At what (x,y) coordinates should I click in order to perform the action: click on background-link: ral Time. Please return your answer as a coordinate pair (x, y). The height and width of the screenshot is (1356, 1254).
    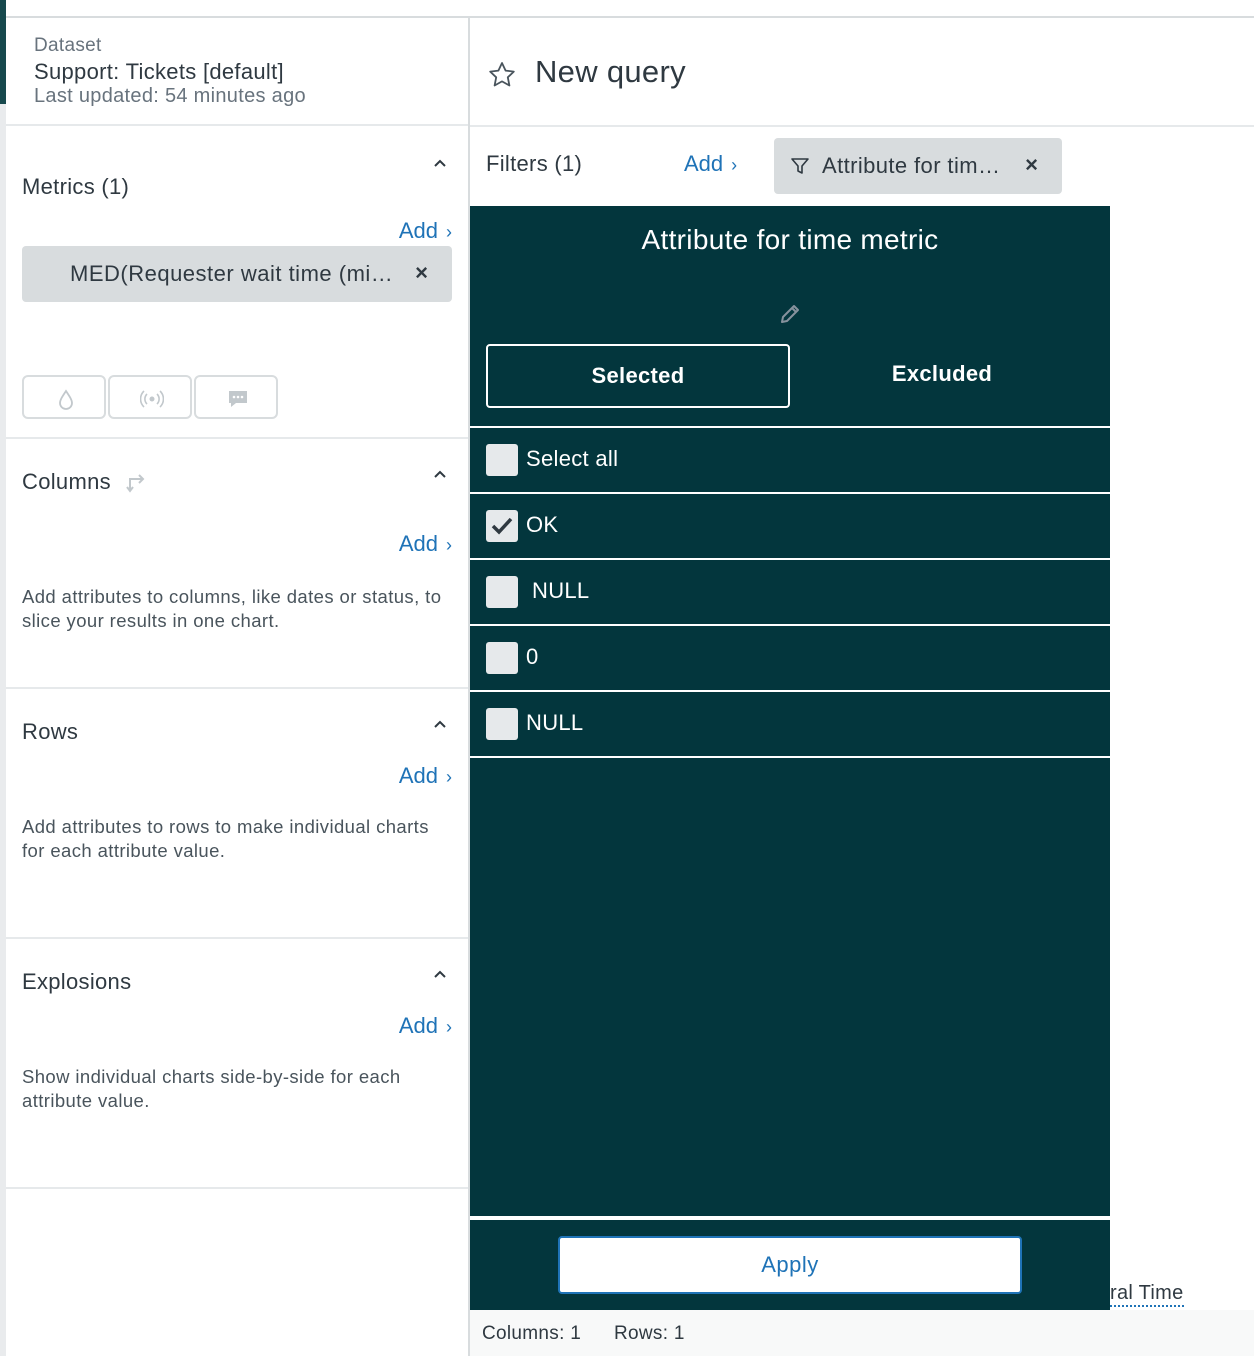
    Looking at the image, I should click on (1147, 1294).